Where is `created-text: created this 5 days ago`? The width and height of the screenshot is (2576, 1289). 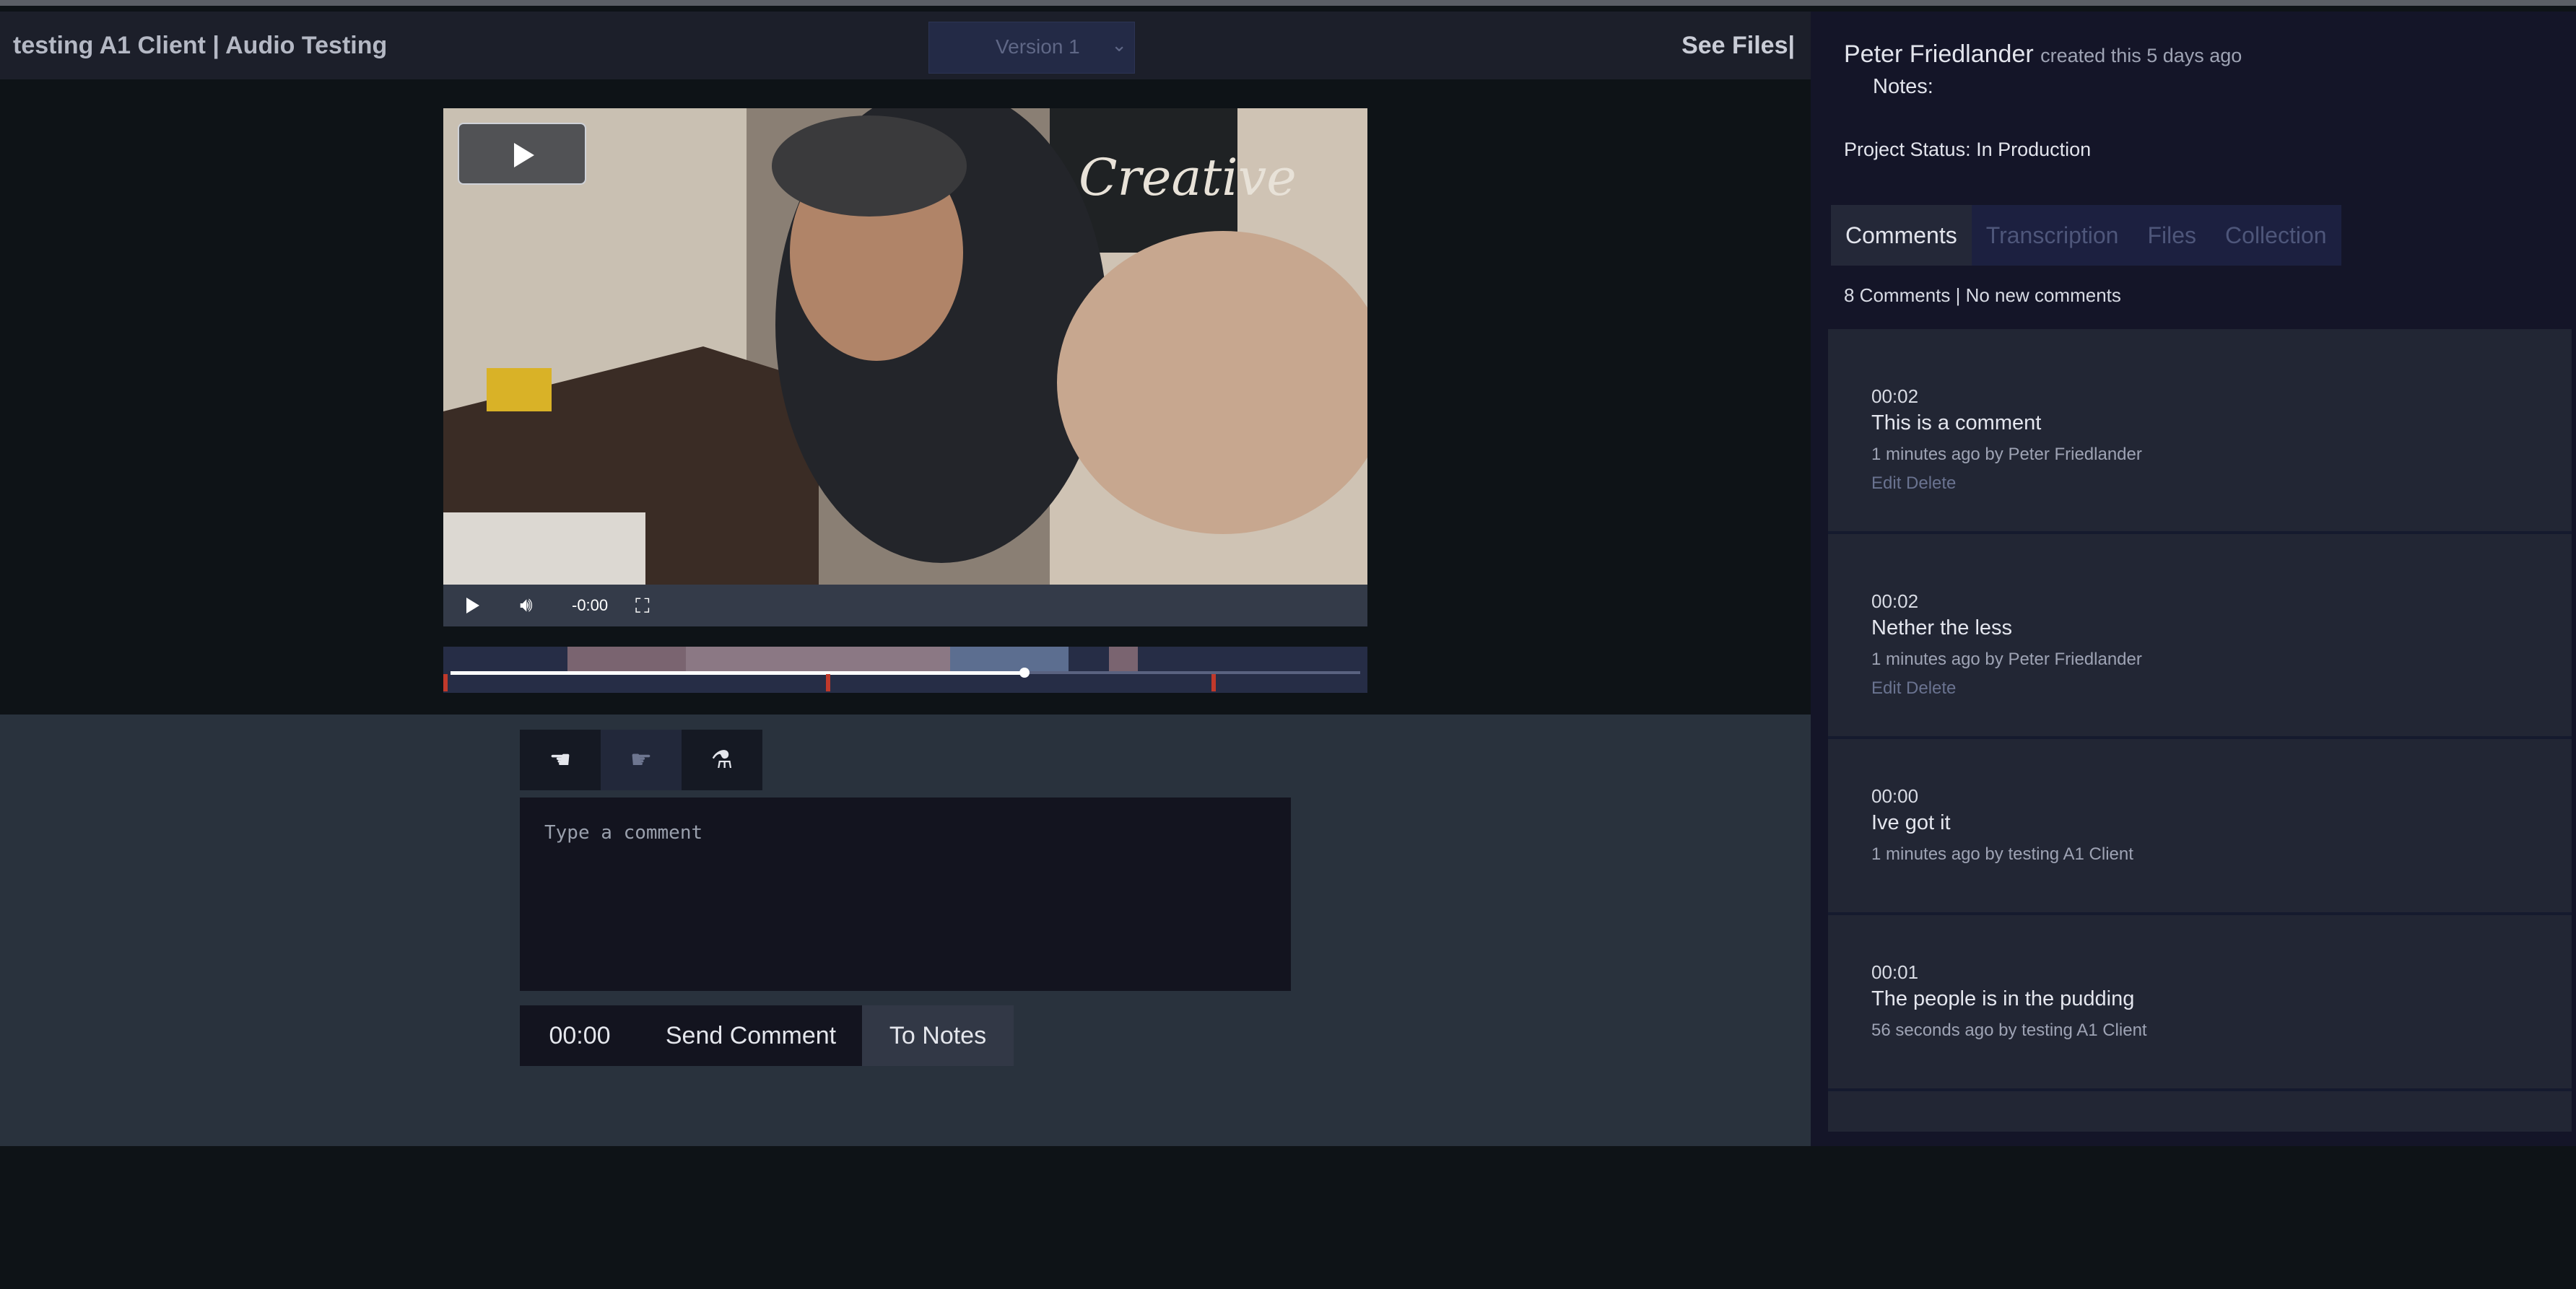
created-text: created this 5 days ago is located at coordinates (2141, 55).